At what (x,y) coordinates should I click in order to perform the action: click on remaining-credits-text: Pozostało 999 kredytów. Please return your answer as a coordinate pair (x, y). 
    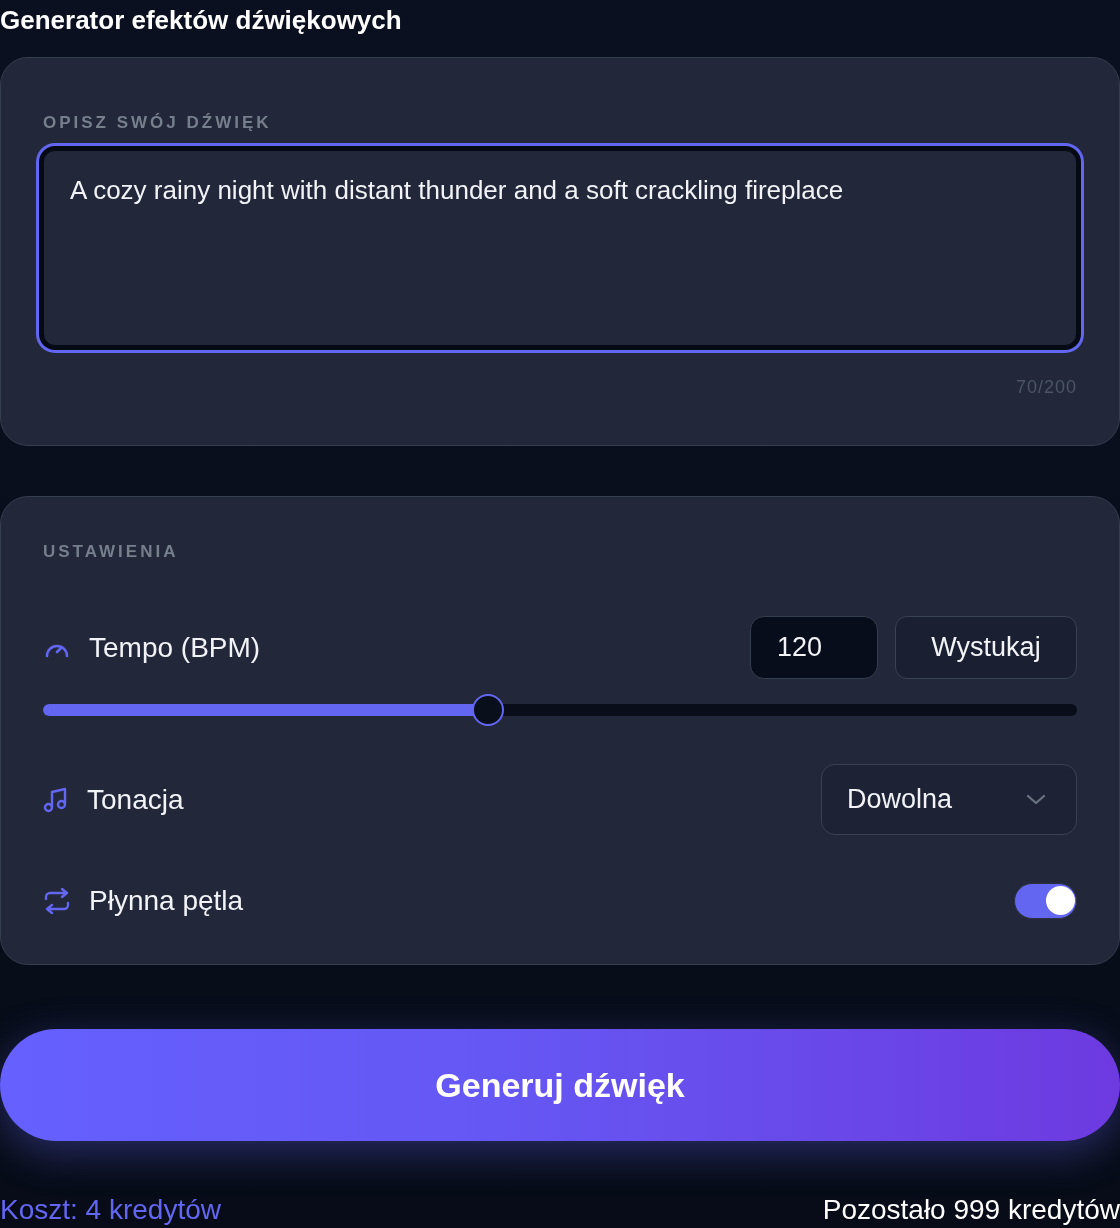
    Looking at the image, I should click on (971, 1210).